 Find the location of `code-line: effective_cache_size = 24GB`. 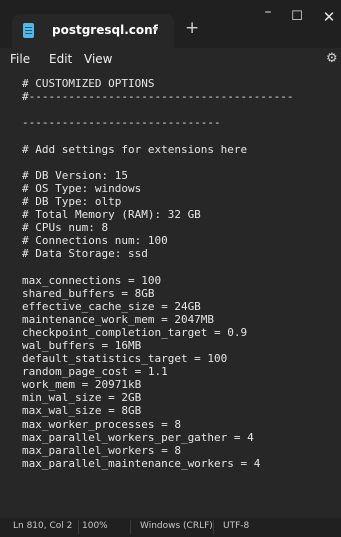

code-line: effective_cache_size = 24GB is located at coordinates (111, 306).